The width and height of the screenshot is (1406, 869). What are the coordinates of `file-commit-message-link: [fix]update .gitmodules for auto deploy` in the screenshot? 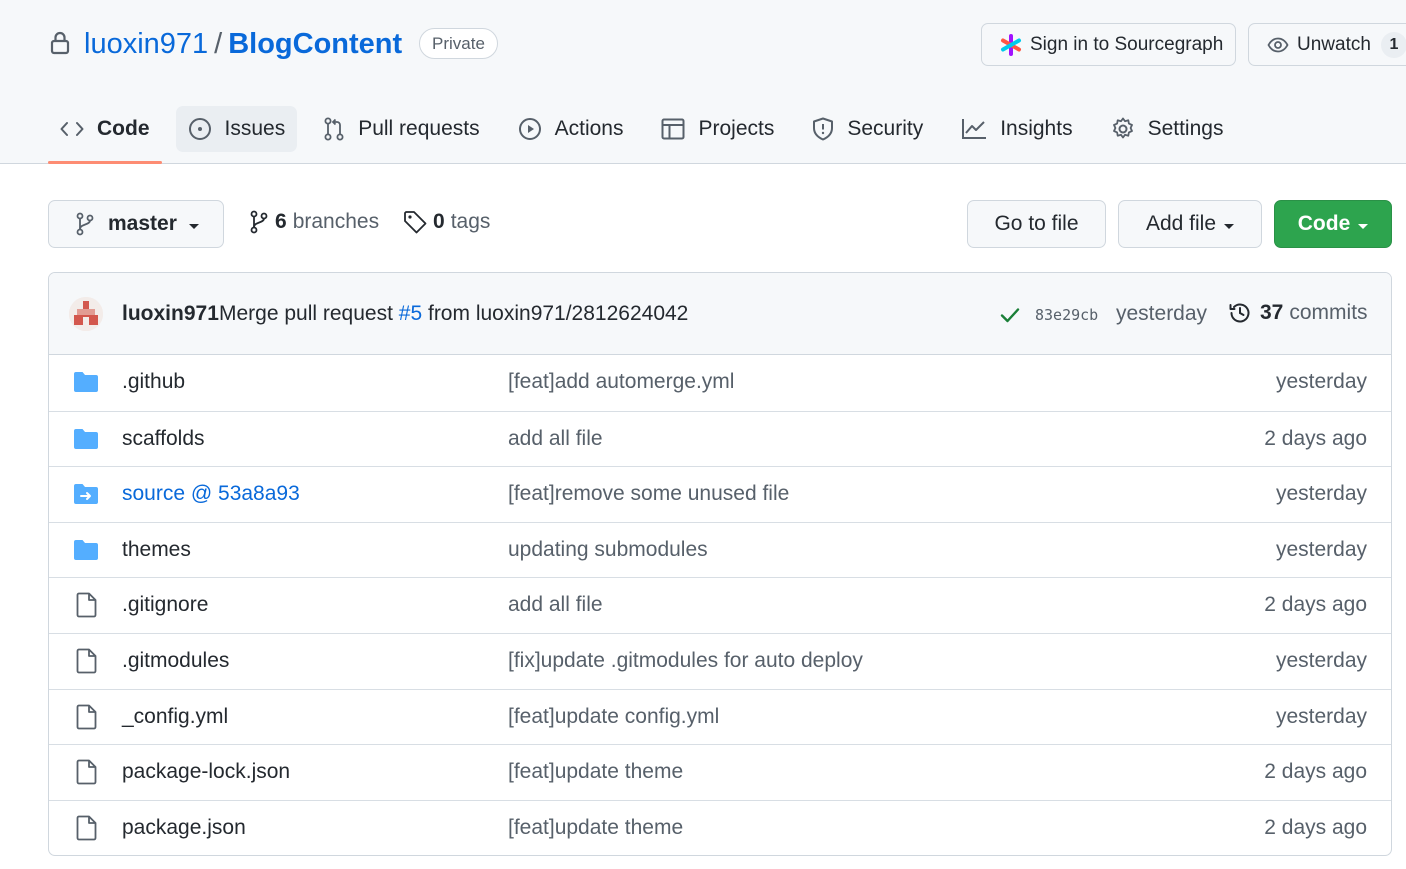 It's located at (685, 661).